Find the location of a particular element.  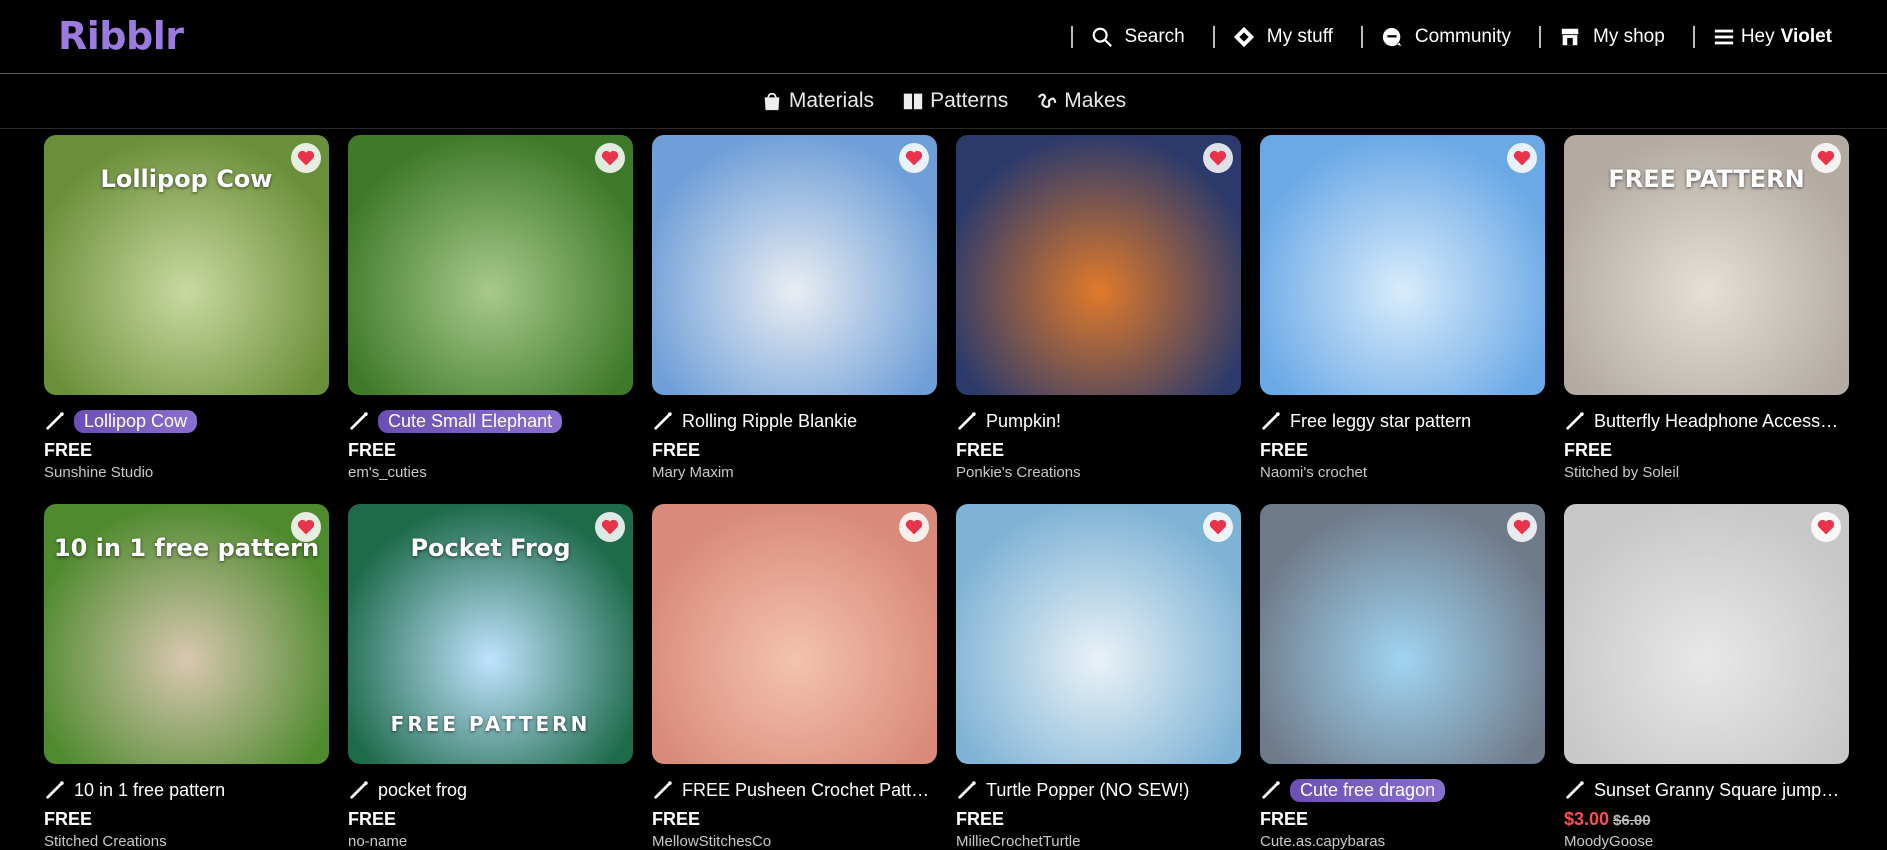

nav-my-stuff: My stuff is located at coordinates (1283, 37).